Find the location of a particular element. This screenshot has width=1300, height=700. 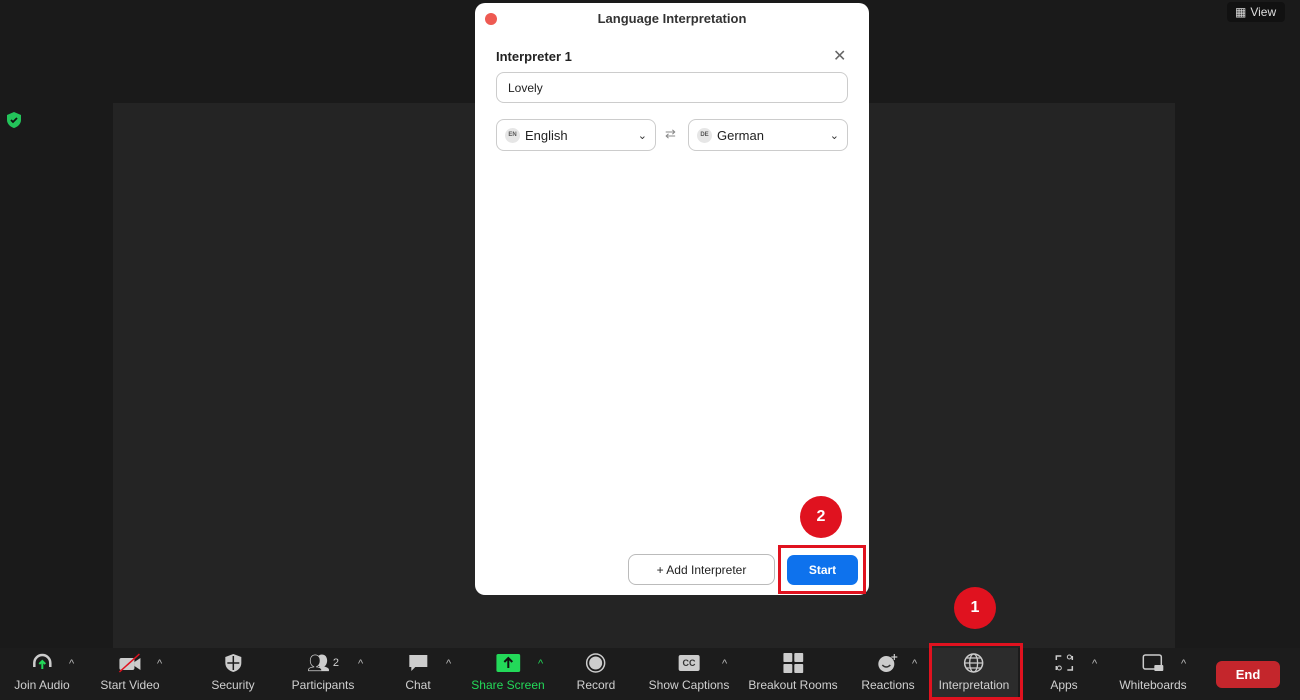

reactions-button: Reactions is located at coordinates (888, 674).